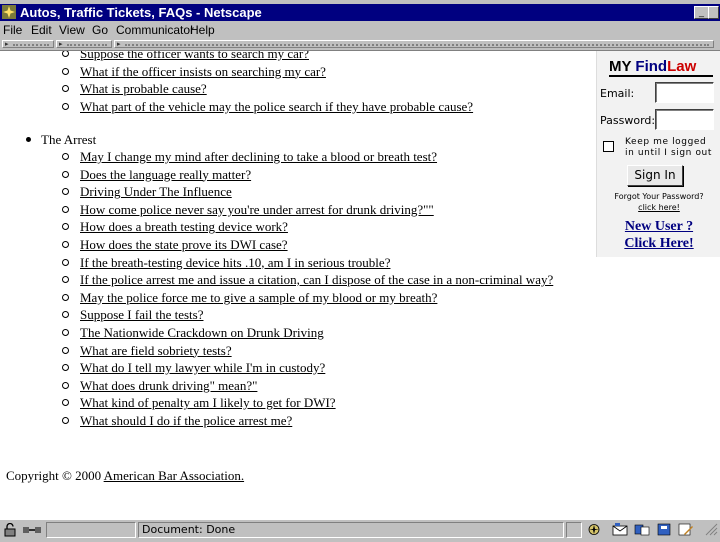  I want to click on logo-law: Law, so click(682, 66).